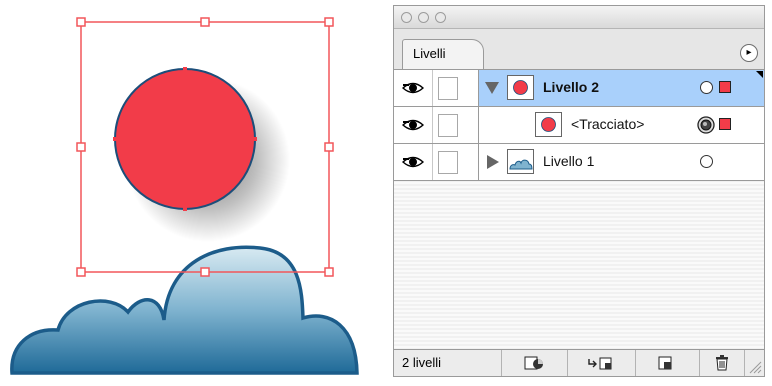 The height and width of the screenshot is (386, 772). What do you see at coordinates (329, 272) in the screenshot?
I see `handle-bottom-right` at bounding box center [329, 272].